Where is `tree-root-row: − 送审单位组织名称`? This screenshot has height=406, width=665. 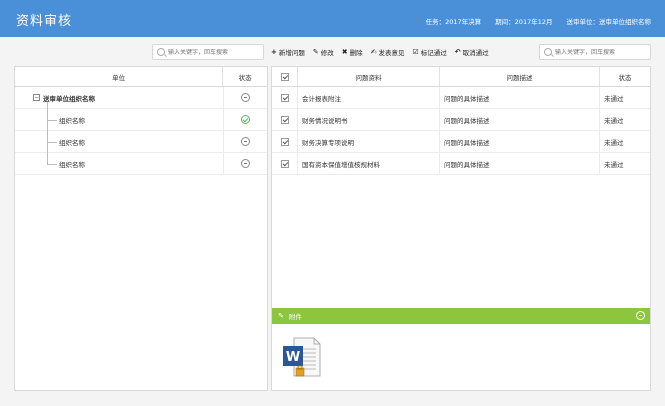 tree-root-row: − 送审单位组织名称 is located at coordinates (141, 98).